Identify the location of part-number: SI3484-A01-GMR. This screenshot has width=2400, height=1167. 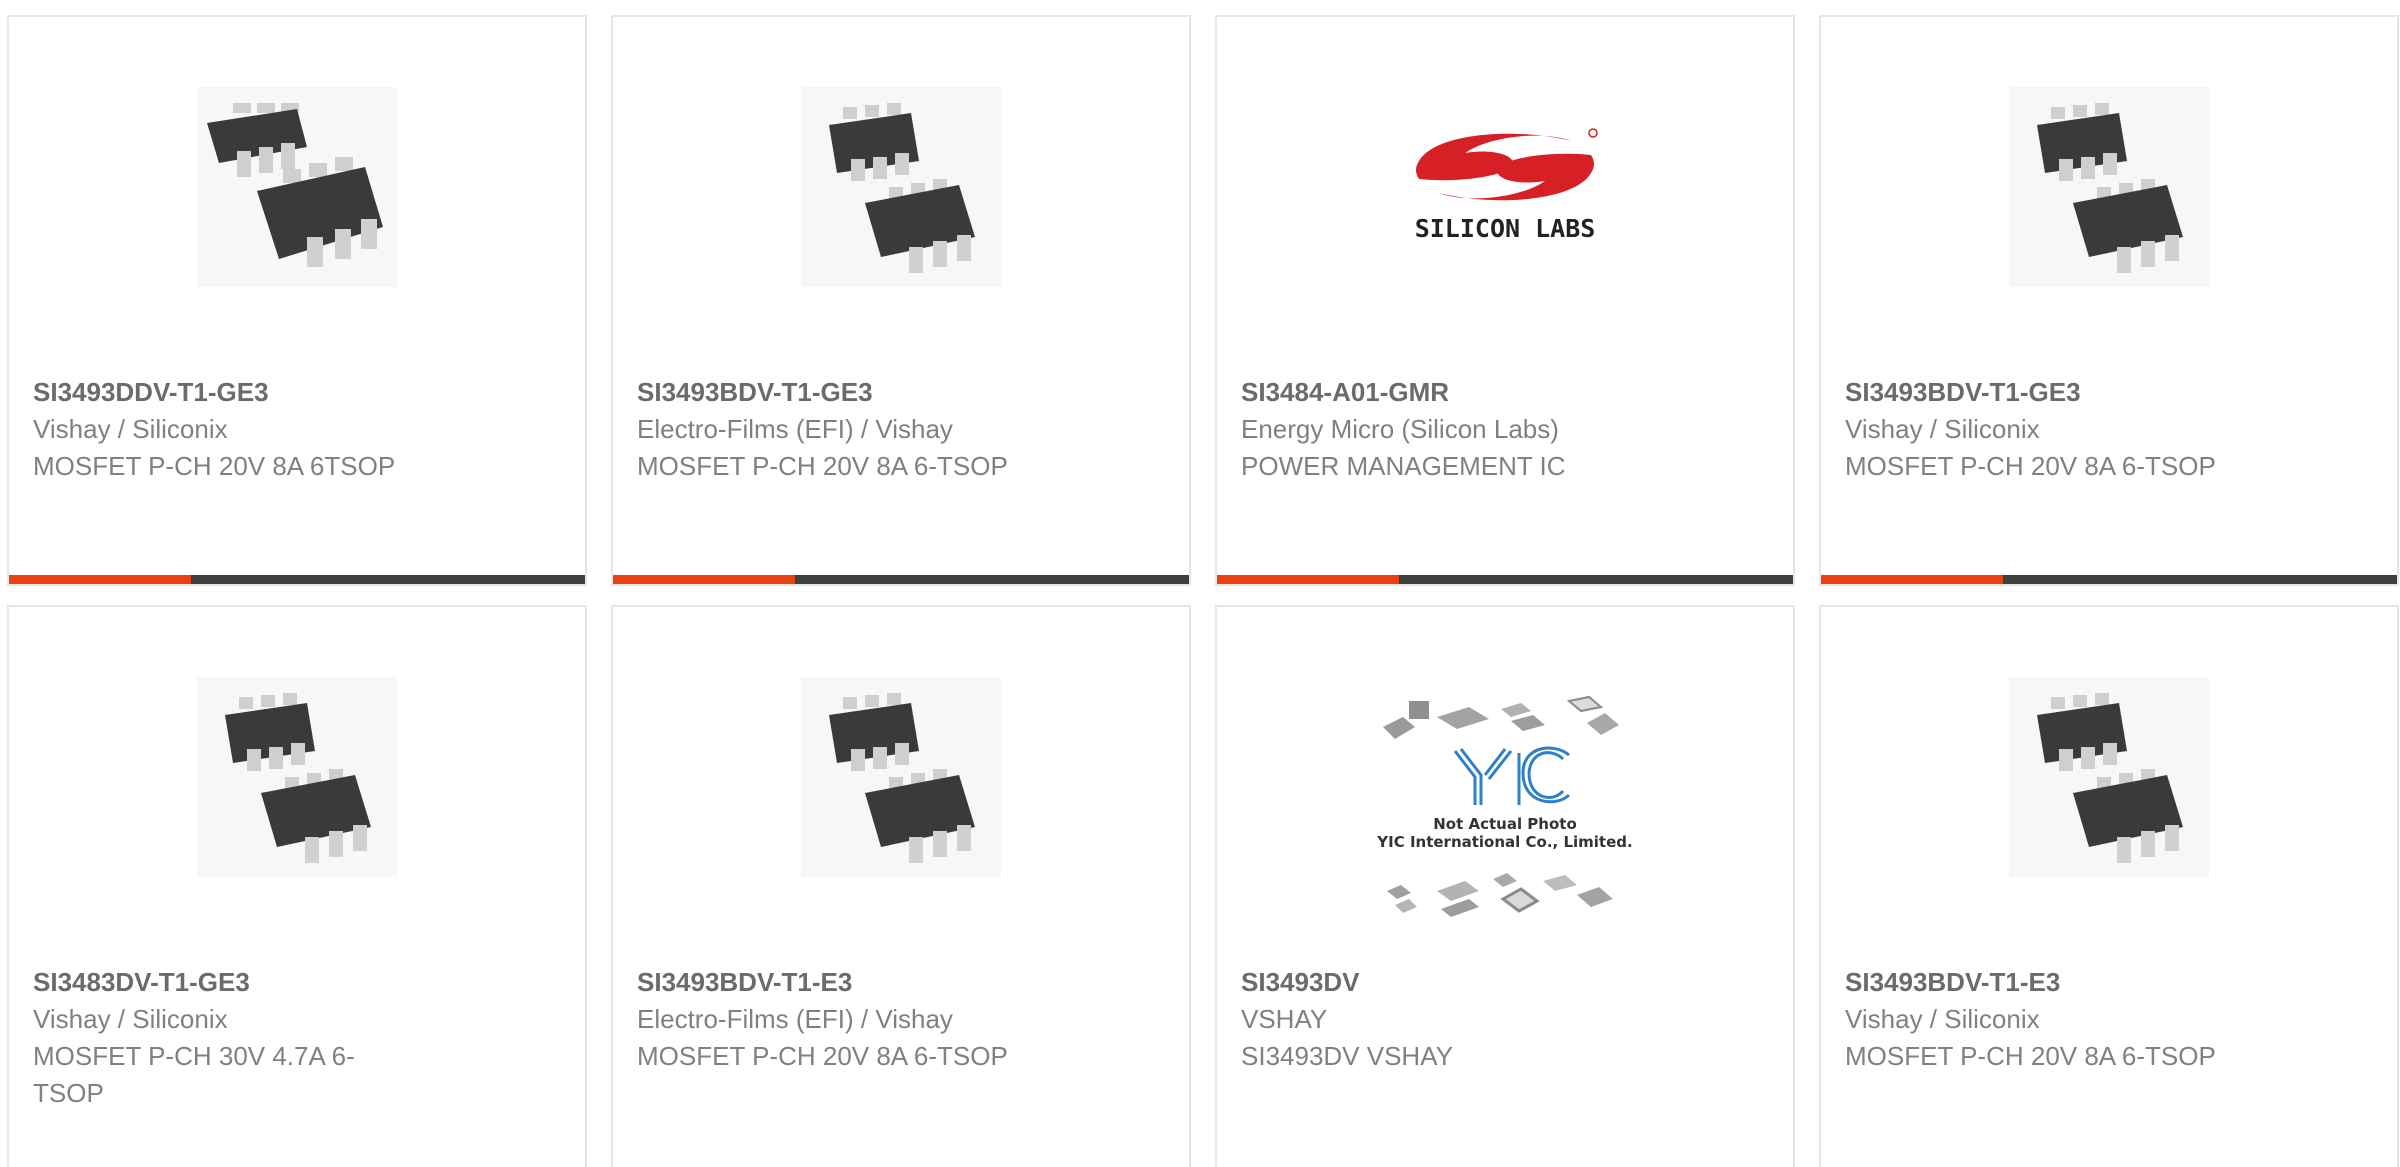
(1456, 392).